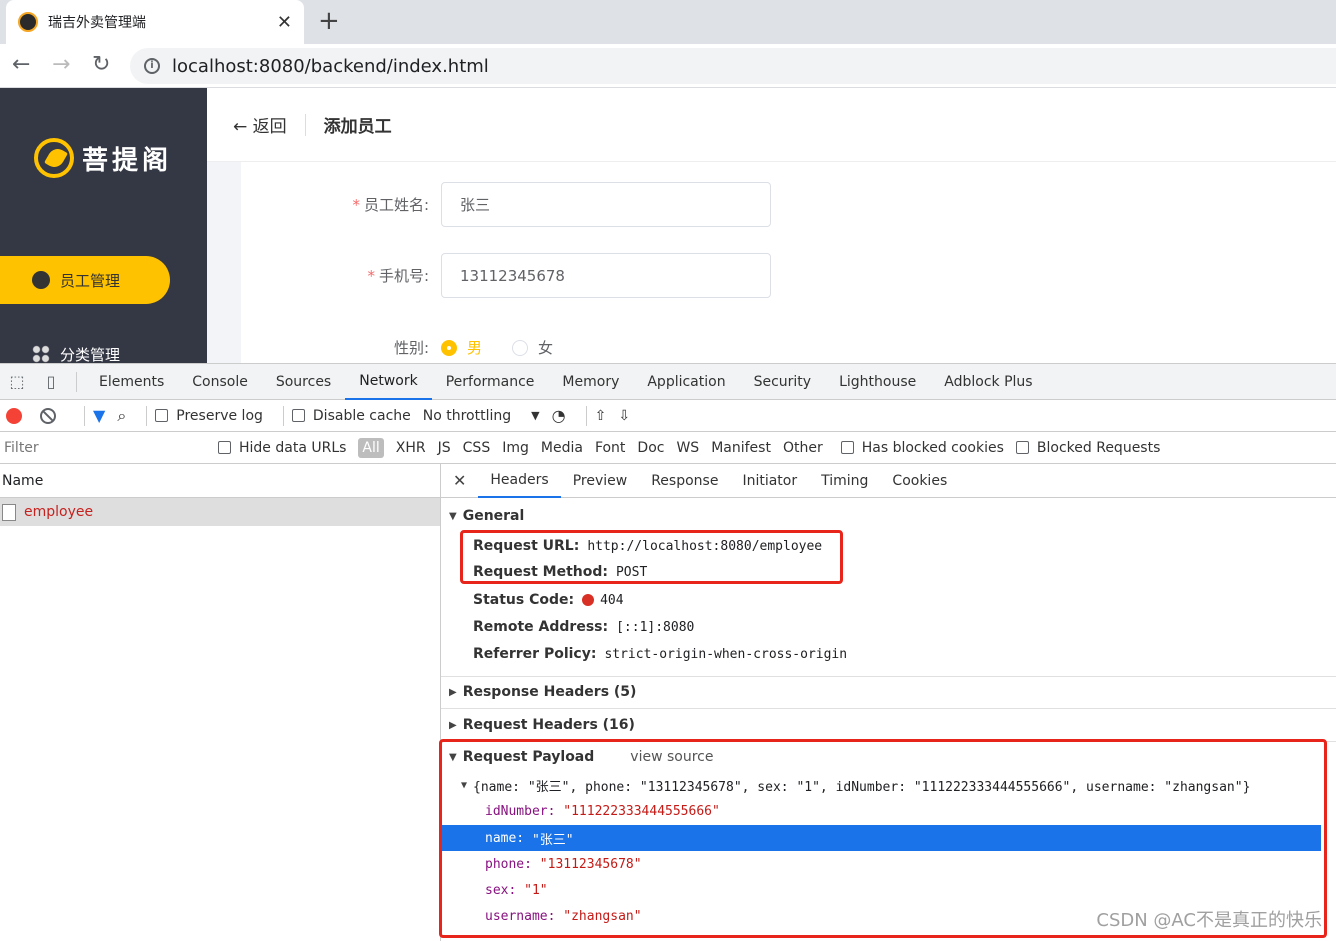 This screenshot has width=1336, height=941. Describe the element at coordinates (741, 448) in the screenshot. I see `filter-type-manifest: Manifest` at that location.